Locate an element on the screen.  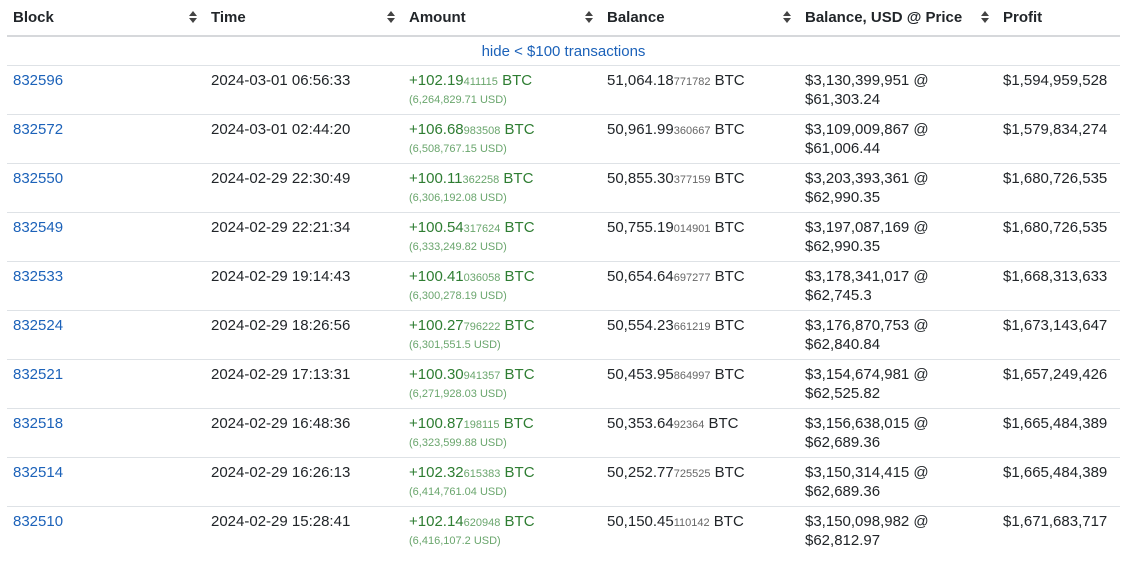
amount-cell: +106.68983508 BTC (6,508,767.15 USD) is located at coordinates (502, 139).